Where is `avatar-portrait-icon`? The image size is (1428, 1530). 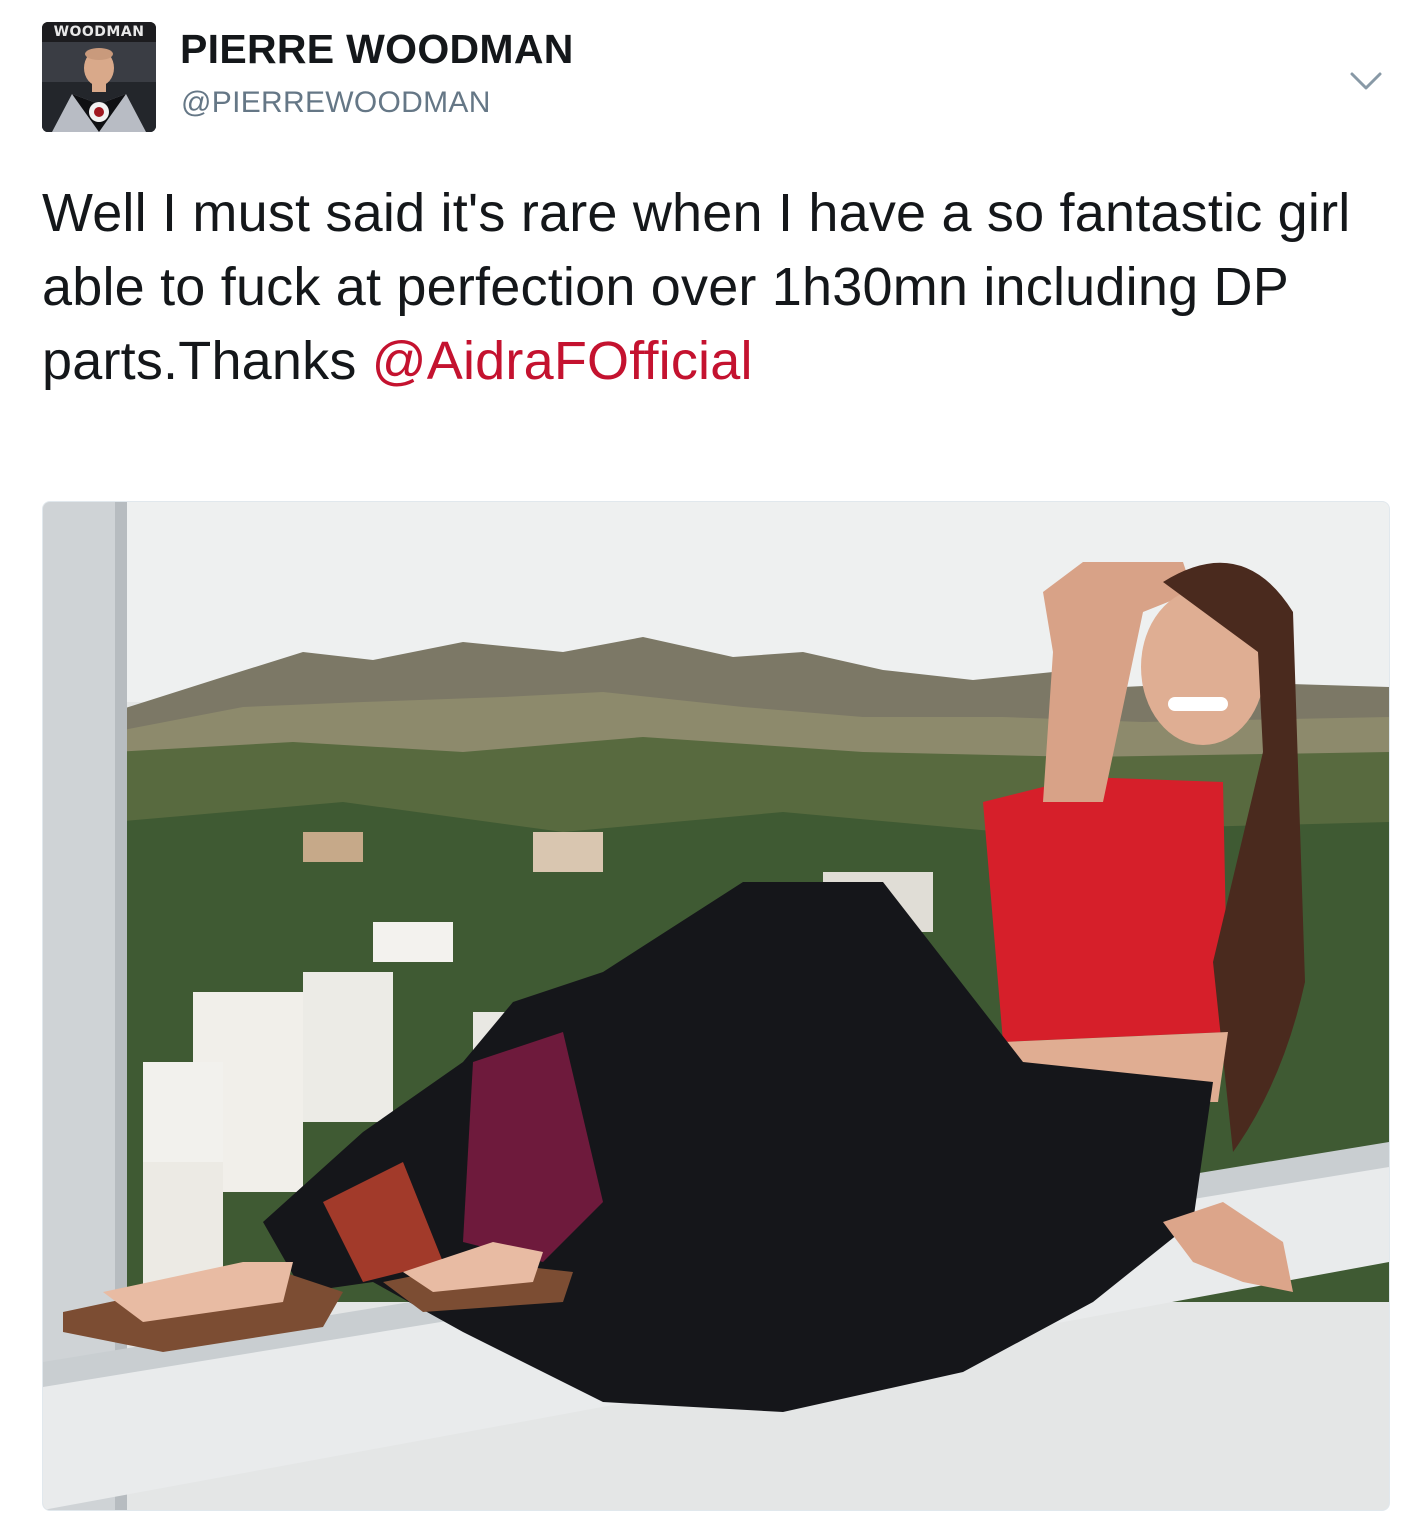
avatar-portrait-icon is located at coordinates (99, 87).